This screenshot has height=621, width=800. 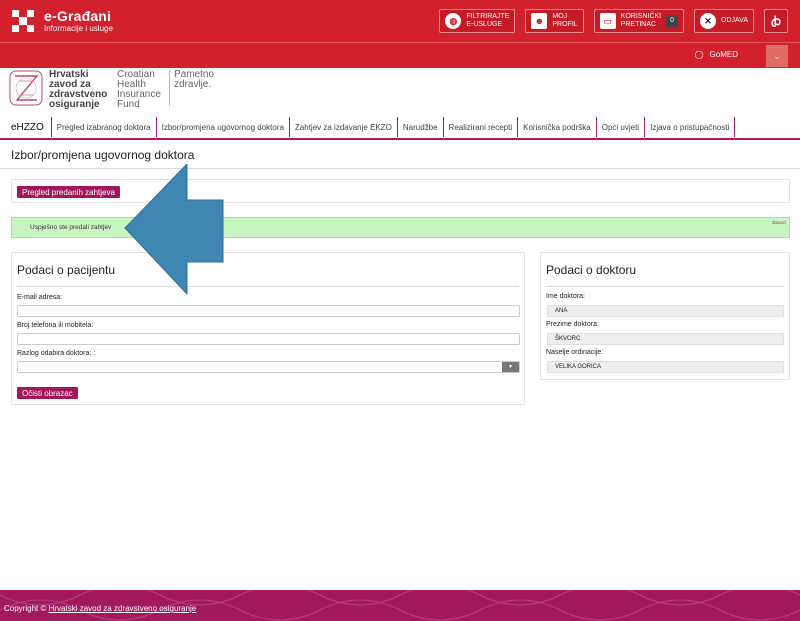 What do you see at coordinates (665, 339) in the screenshot?
I see `doctor-last-name-value: ŠKVORC` at bounding box center [665, 339].